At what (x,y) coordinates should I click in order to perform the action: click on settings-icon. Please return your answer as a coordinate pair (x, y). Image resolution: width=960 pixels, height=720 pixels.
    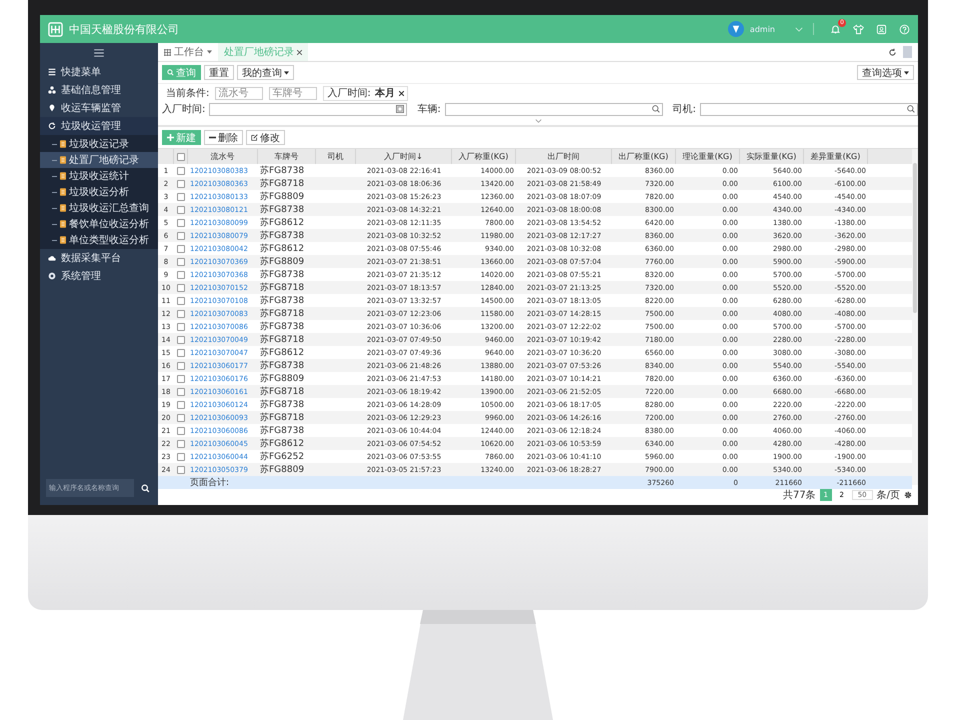
    Looking at the image, I should click on (908, 495).